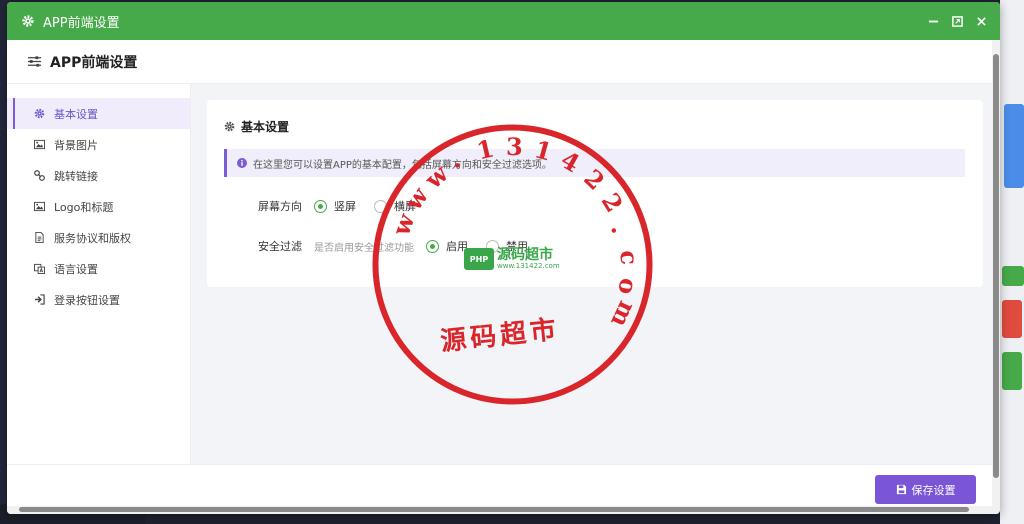 The image size is (1024, 524). Describe the element at coordinates (87, 300) in the screenshot. I see `sidebar-item-label: 登录按钮设置` at that location.